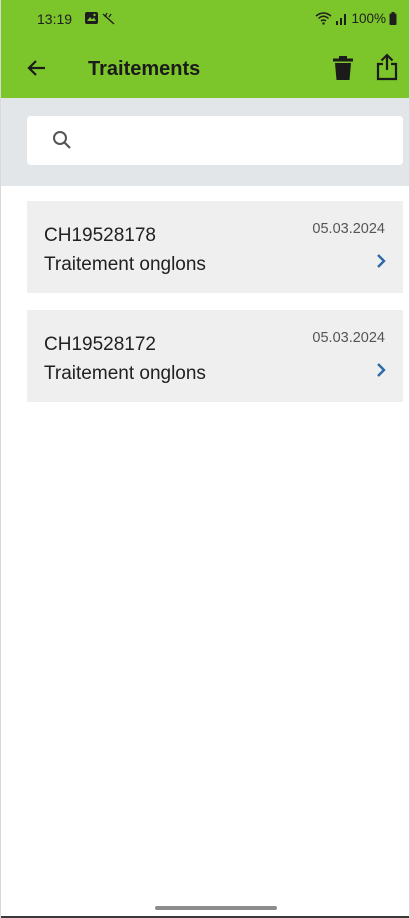 This screenshot has height=918, width=410. What do you see at coordinates (37, 68) in the screenshot?
I see `arrow-left-icon` at bounding box center [37, 68].